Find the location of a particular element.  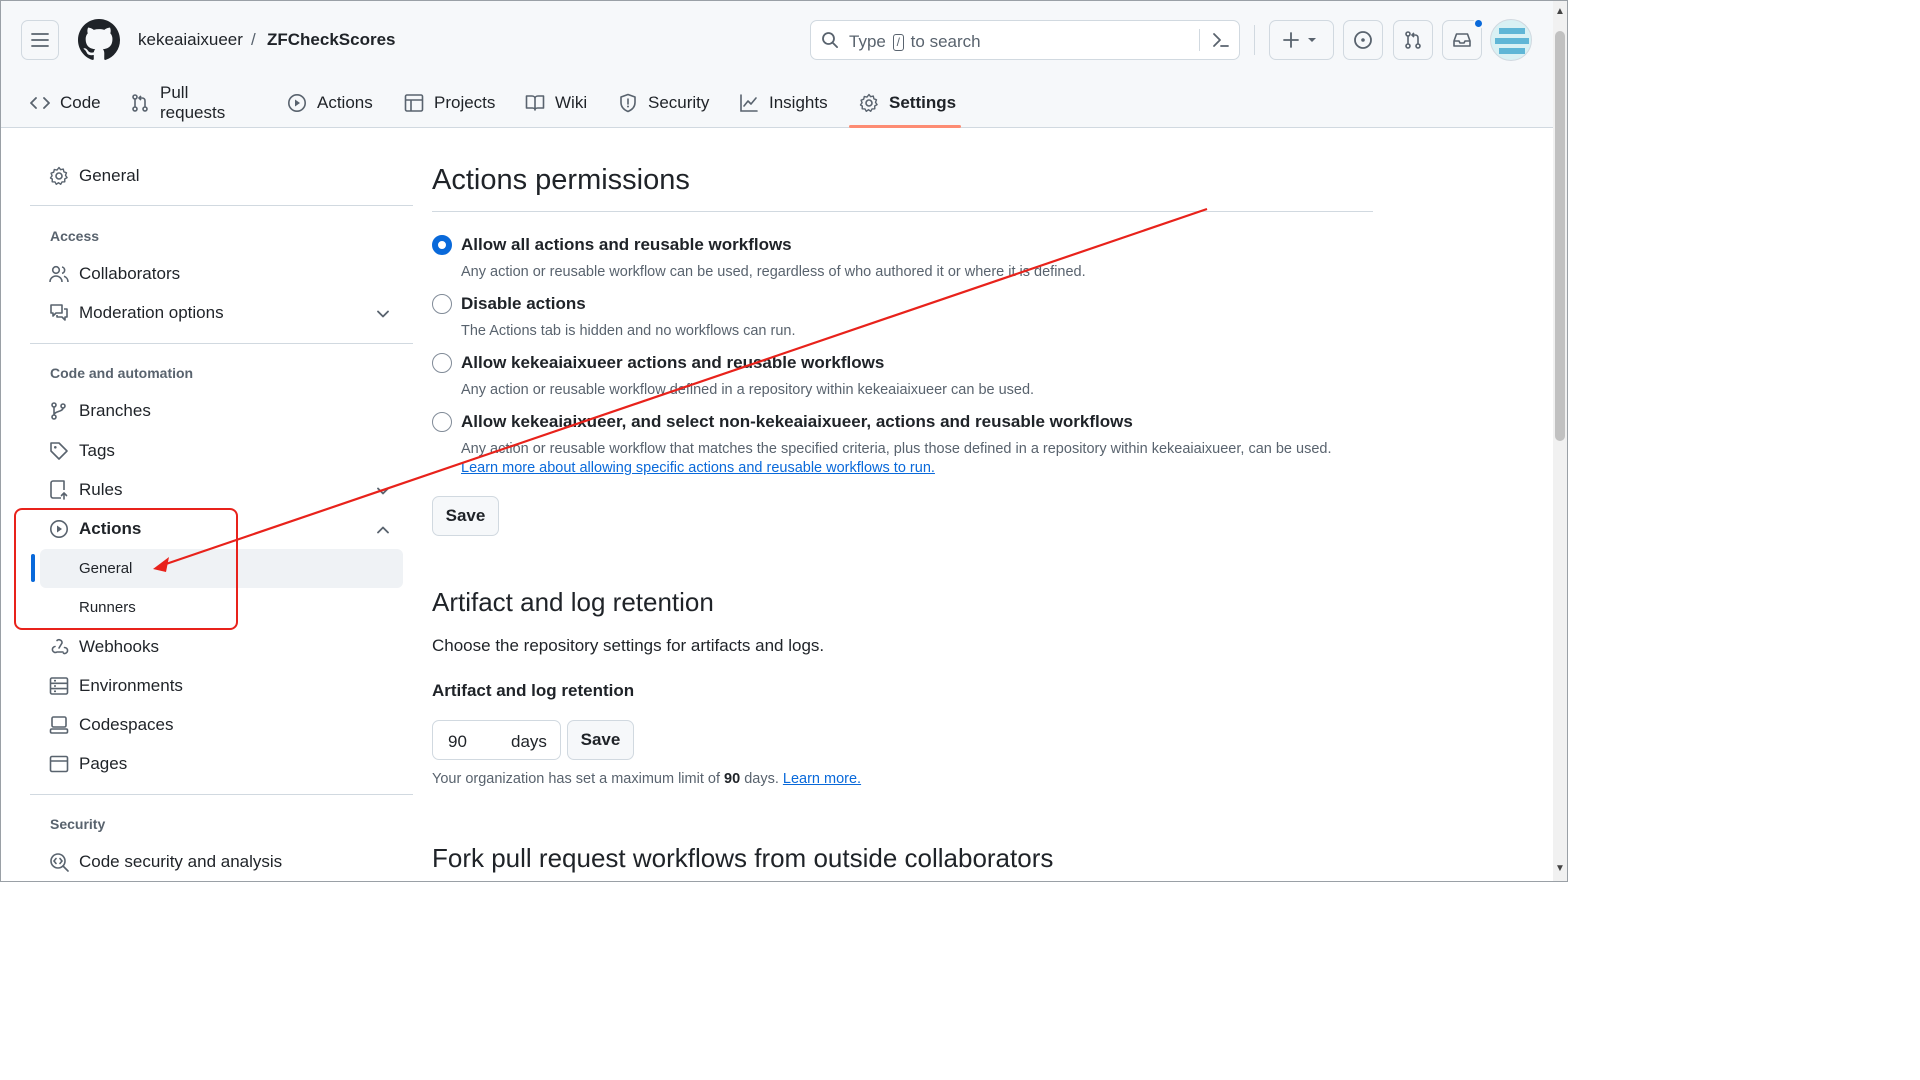

git-branch-icon is located at coordinates (58, 411).